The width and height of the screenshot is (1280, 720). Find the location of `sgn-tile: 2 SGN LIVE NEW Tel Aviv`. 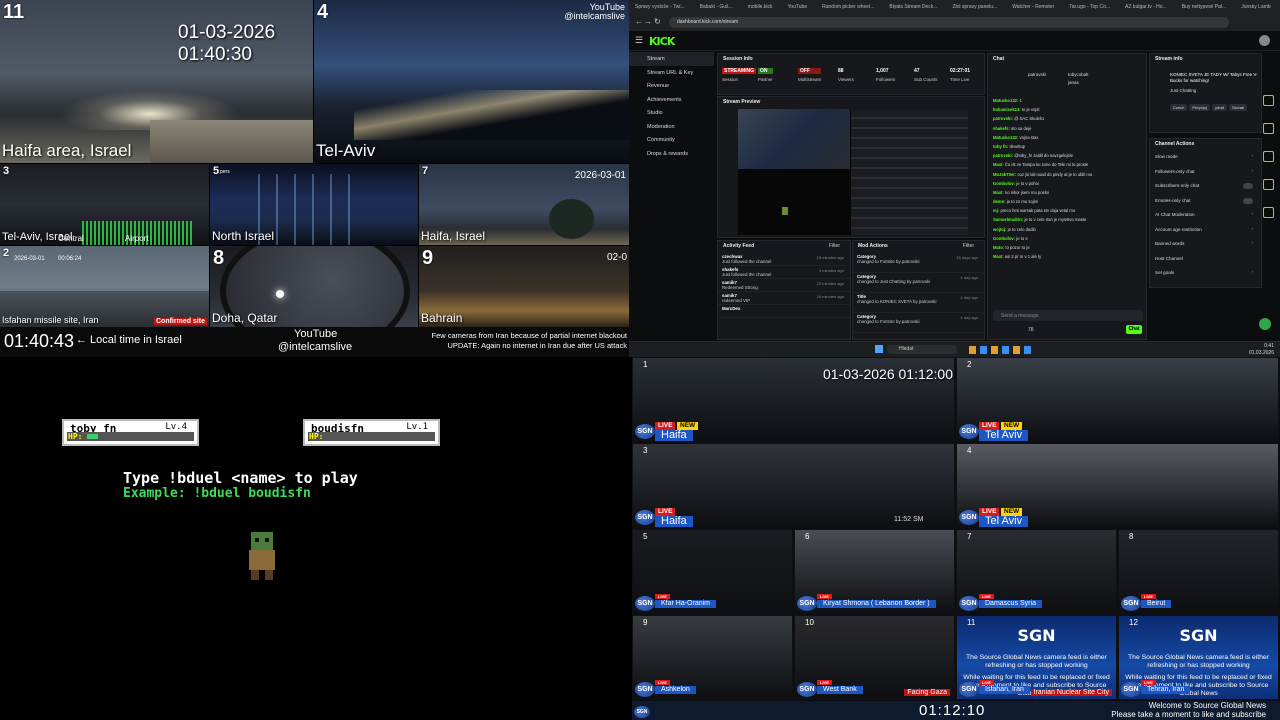

sgn-tile: 2 SGN LIVE NEW Tel Aviv is located at coordinates (1117, 399).